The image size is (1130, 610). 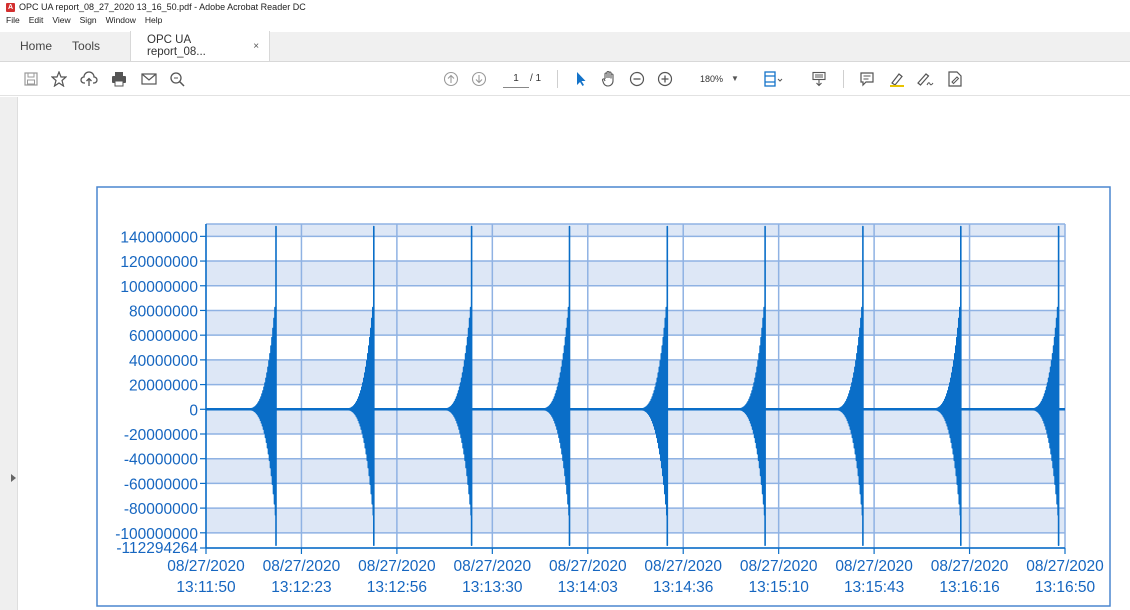 What do you see at coordinates (13, 20) in the screenshot?
I see `menu-file: File` at bounding box center [13, 20].